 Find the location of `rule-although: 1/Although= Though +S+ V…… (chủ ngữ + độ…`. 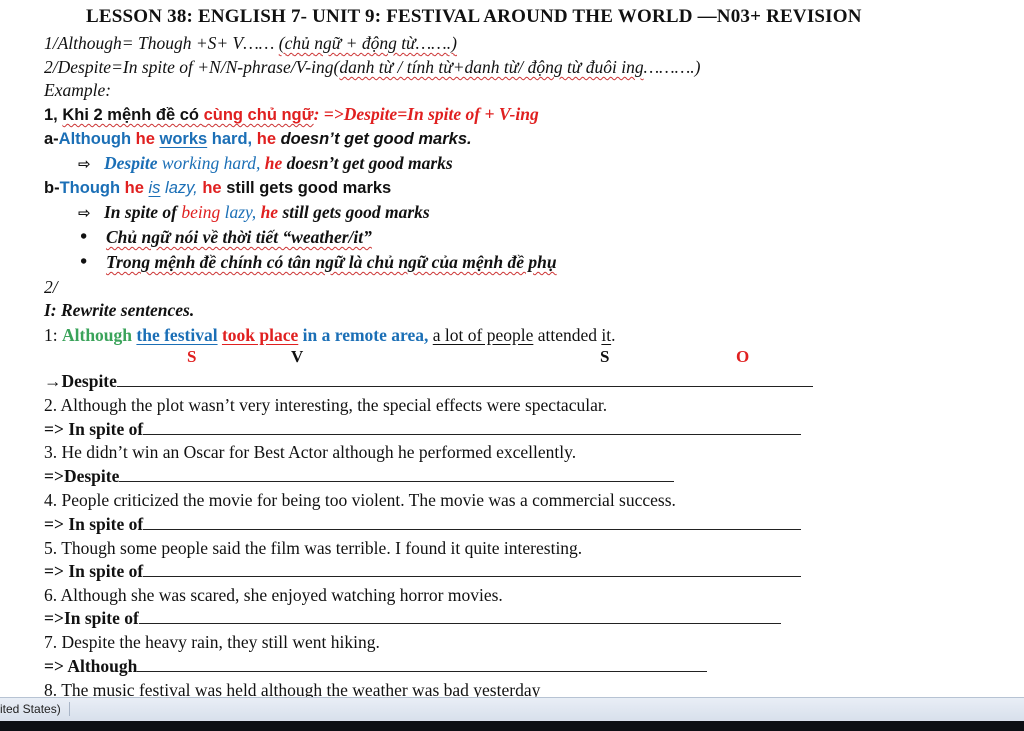

rule-although: 1/Although= Though +S+ V…… (chủ ngữ + độ… is located at coordinates (250, 43).